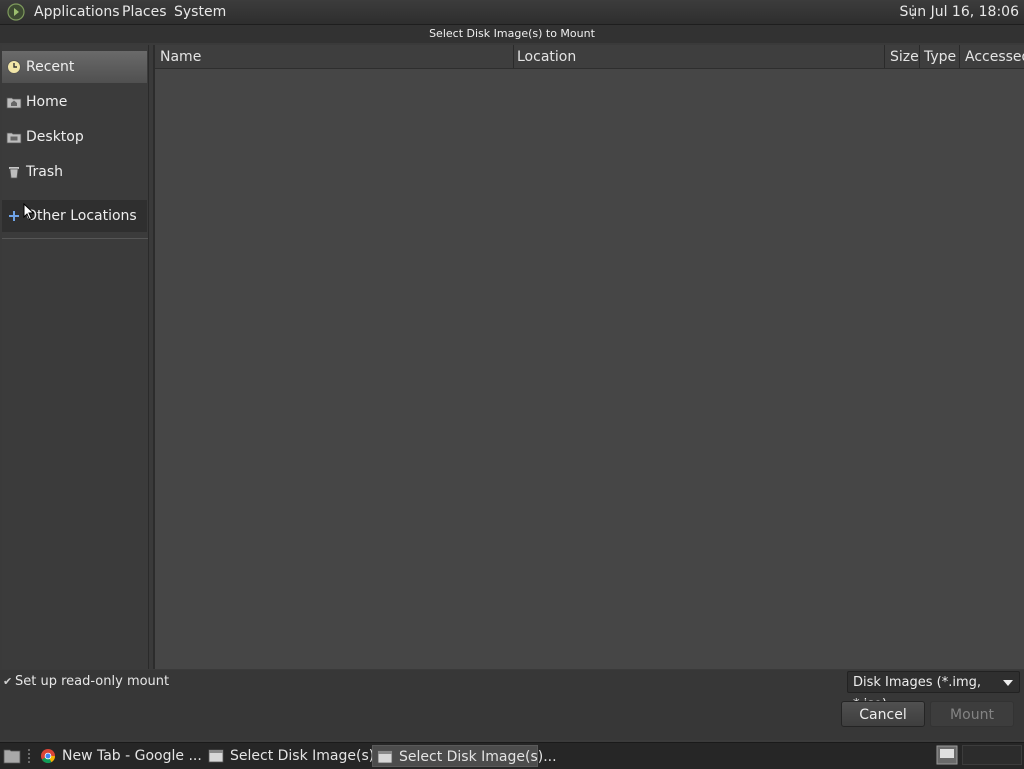 This screenshot has height=769, width=1024. Describe the element at coordinates (1008, 683) in the screenshot. I see `chevron-down-icon` at that location.